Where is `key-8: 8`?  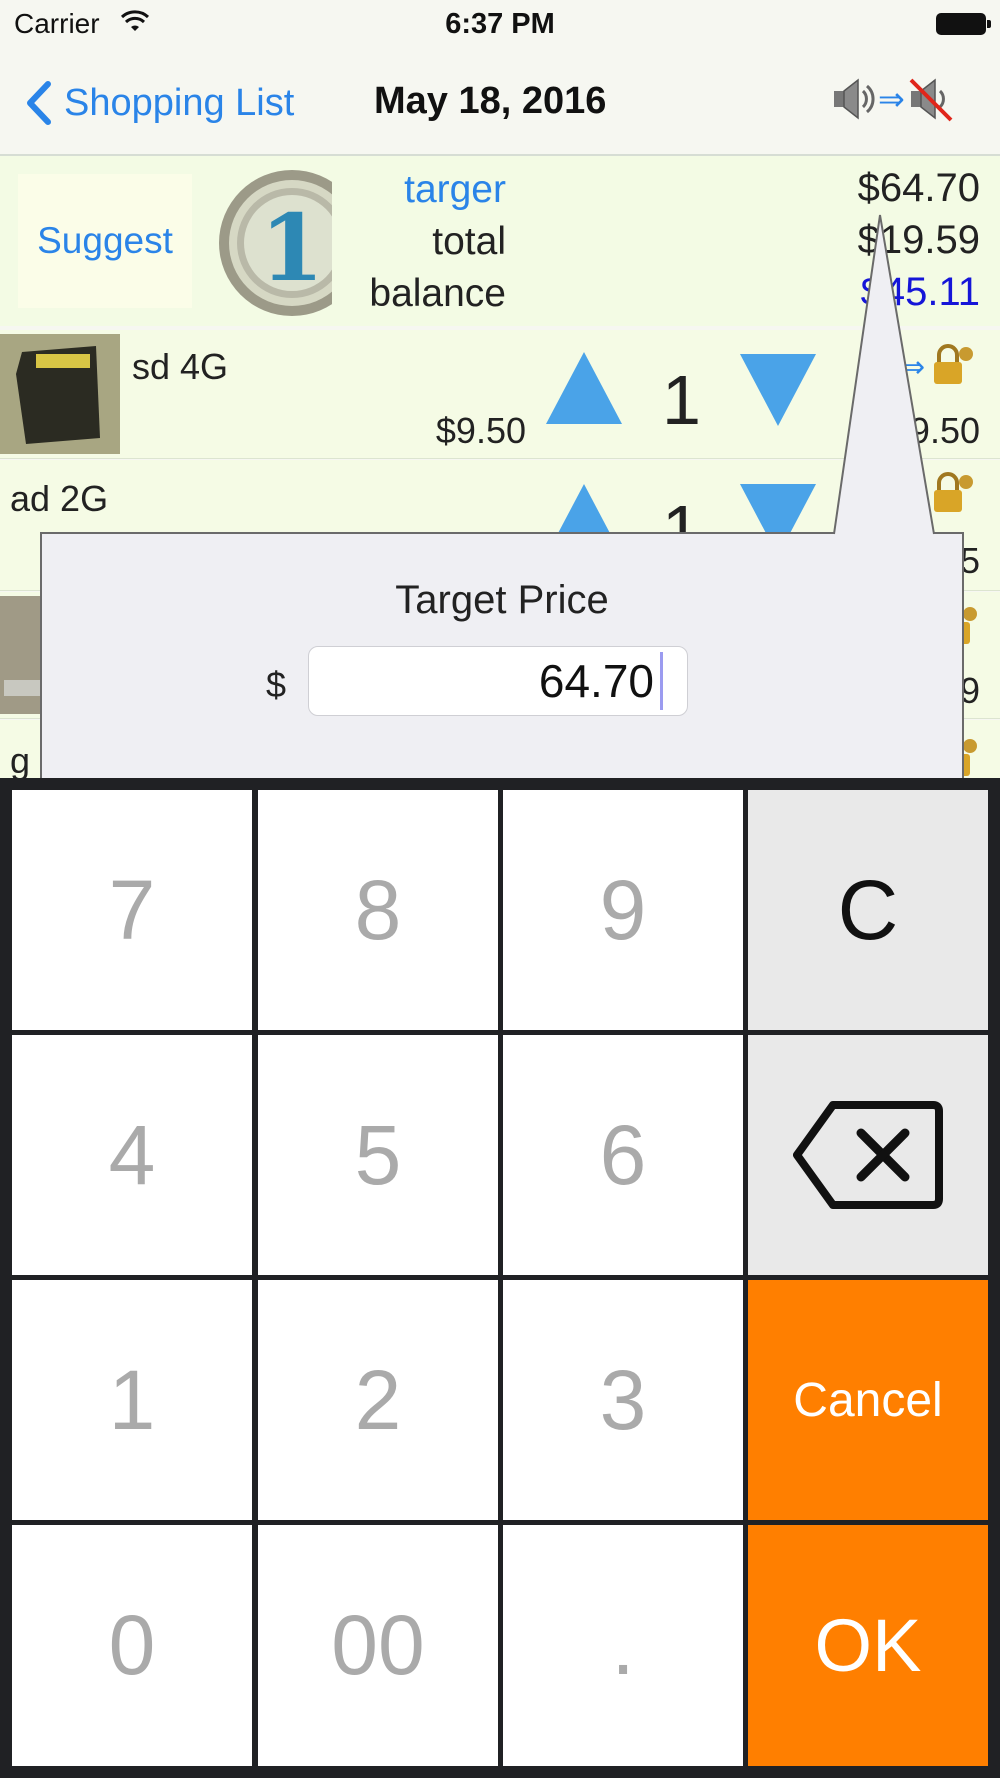
key-8: 8 is located at coordinates (378, 910).